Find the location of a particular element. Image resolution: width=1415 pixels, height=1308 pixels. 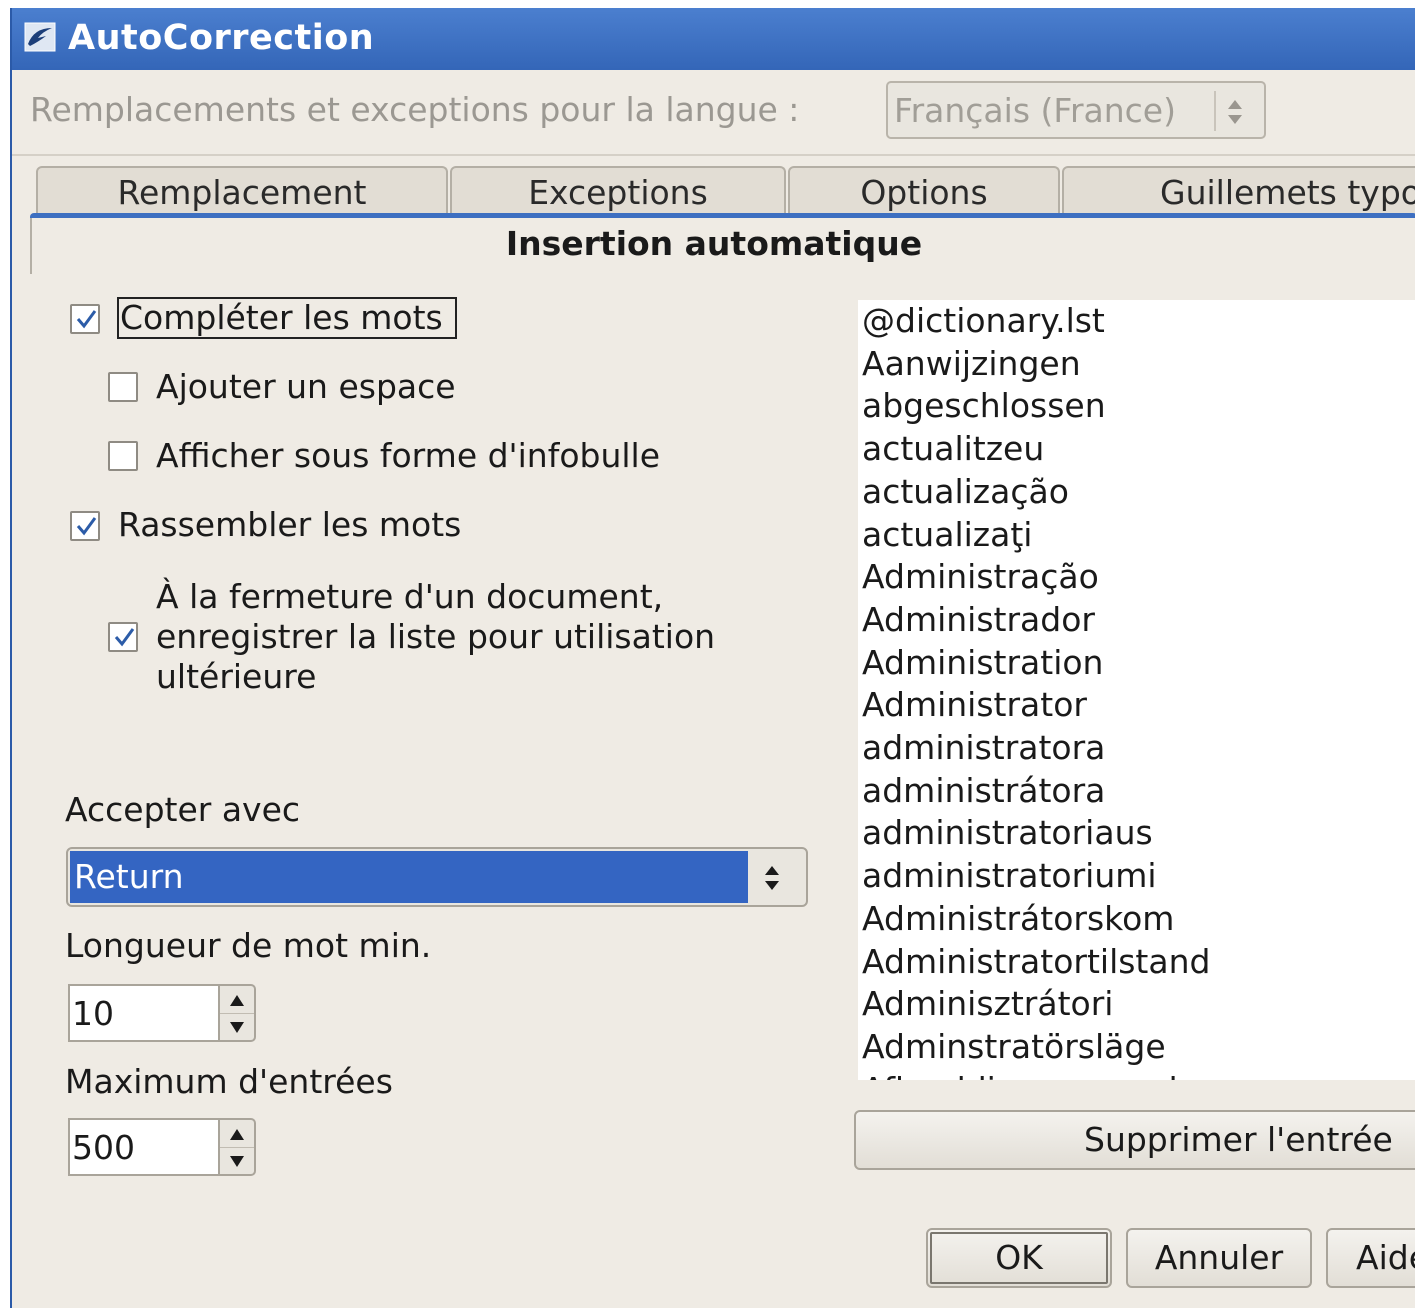

min-word-length-label: Longueur de mot min. is located at coordinates (248, 945).